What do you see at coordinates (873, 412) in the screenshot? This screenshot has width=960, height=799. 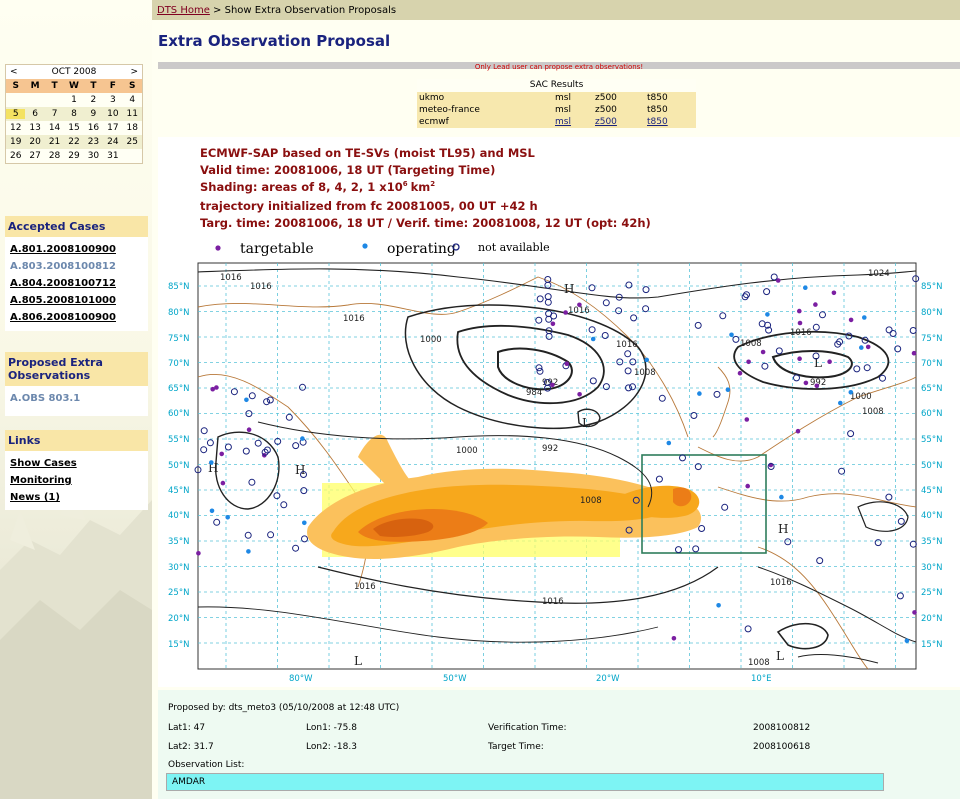 I see `isobar-label: 1008` at bounding box center [873, 412].